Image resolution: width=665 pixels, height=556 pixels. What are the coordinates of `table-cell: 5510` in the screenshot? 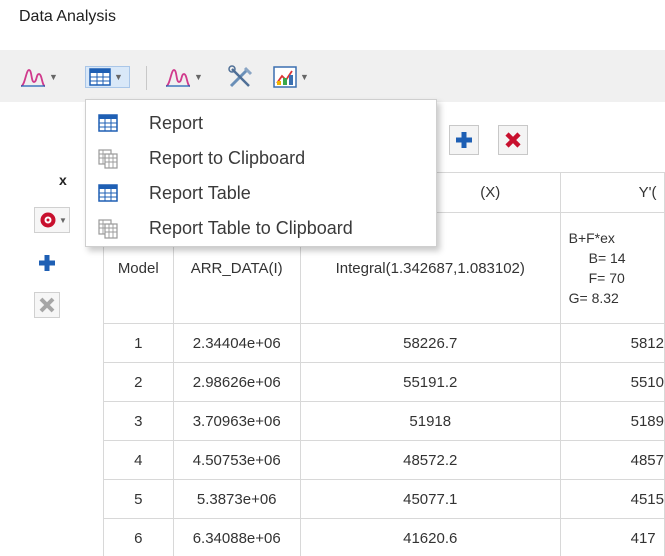 It's located at (612, 382).